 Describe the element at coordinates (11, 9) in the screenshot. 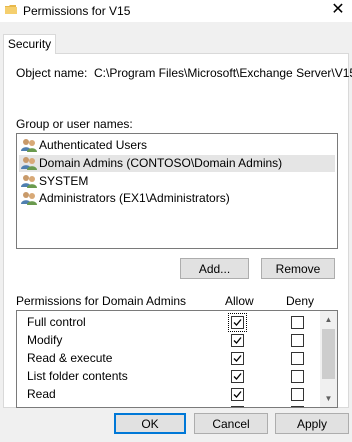

I see `folder-icon` at that location.